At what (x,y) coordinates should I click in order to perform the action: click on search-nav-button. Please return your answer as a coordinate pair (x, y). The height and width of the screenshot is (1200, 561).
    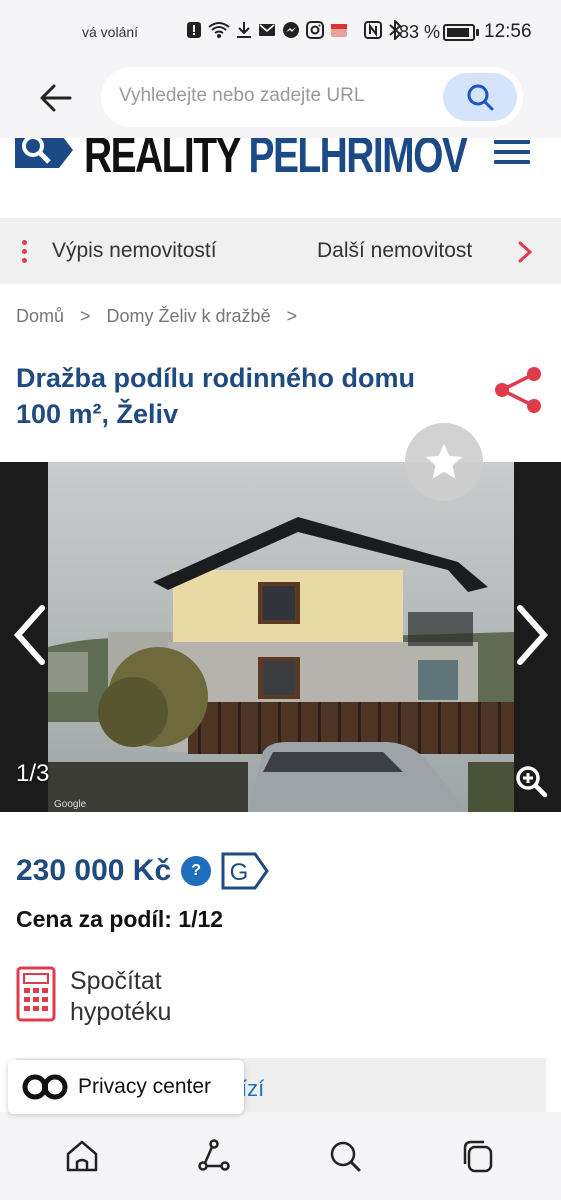
    Looking at the image, I should click on (345, 1156).